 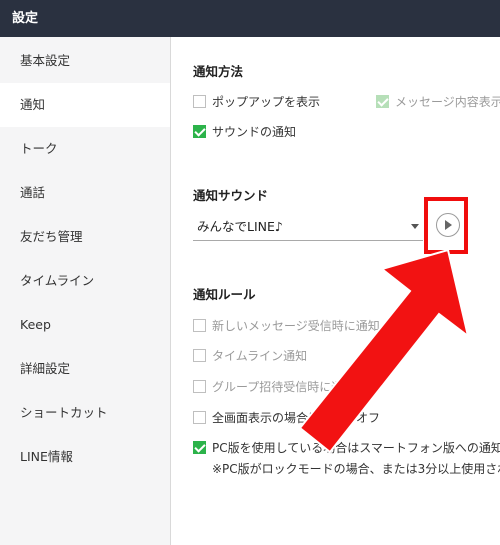 What do you see at coordinates (85, 105) in the screenshot?
I see `sidebar-item-notifications: 通知` at bounding box center [85, 105].